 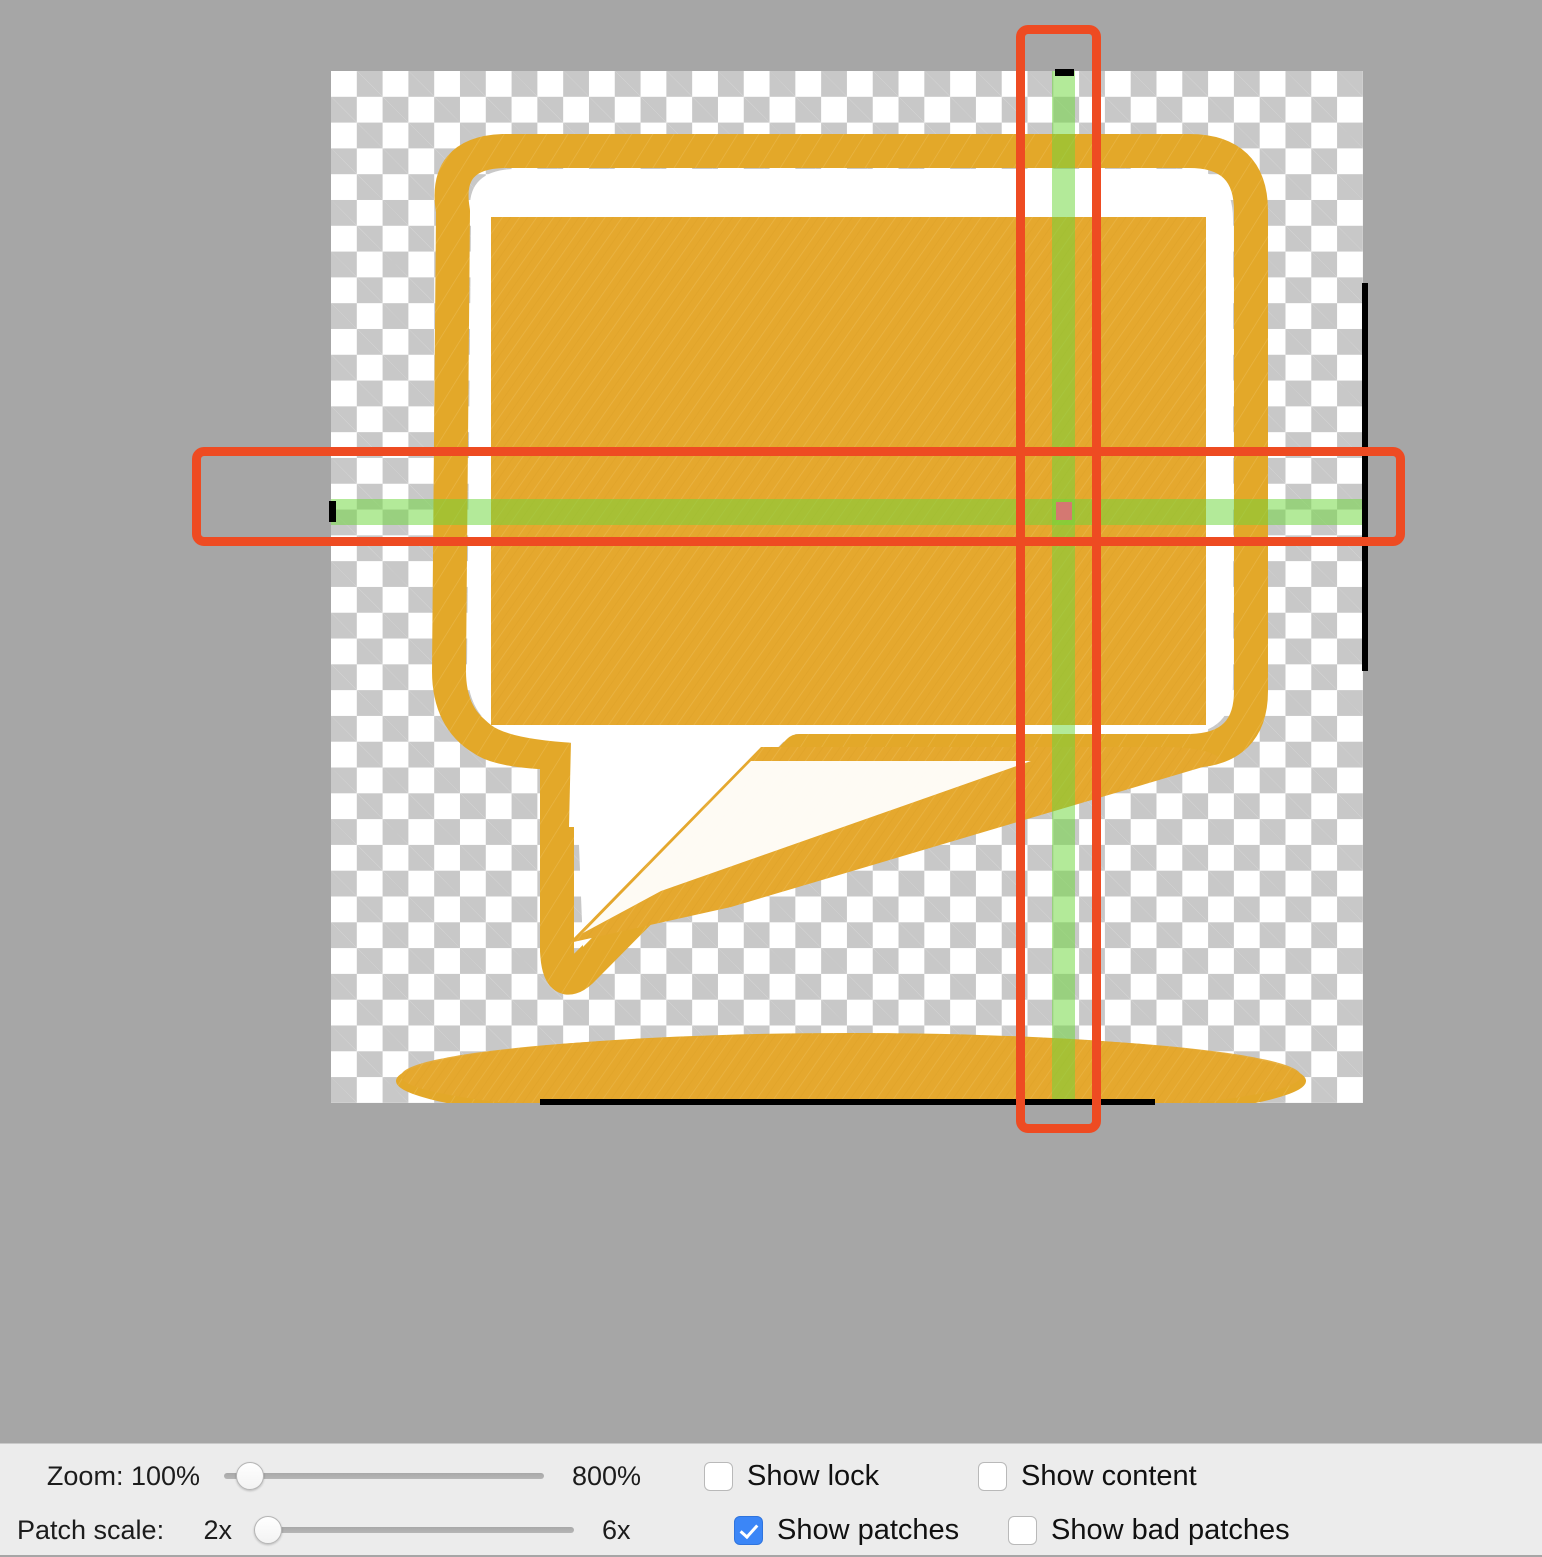 I want to click on zoom-slider-thumb, so click(x=249, y=1476).